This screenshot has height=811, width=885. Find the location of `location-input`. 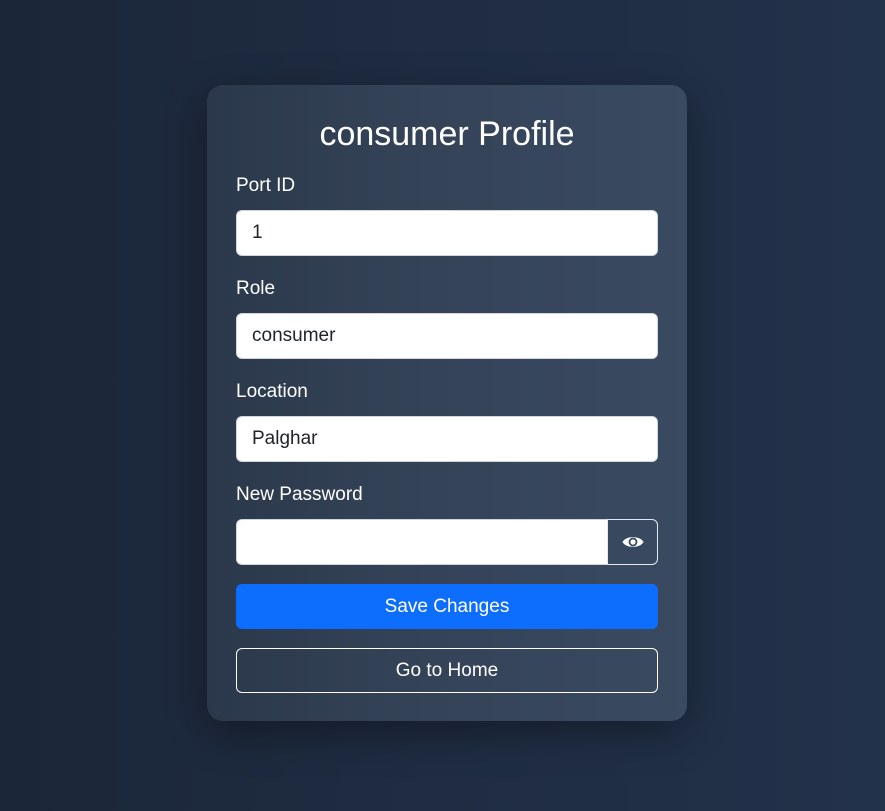

location-input is located at coordinates (447, 439).